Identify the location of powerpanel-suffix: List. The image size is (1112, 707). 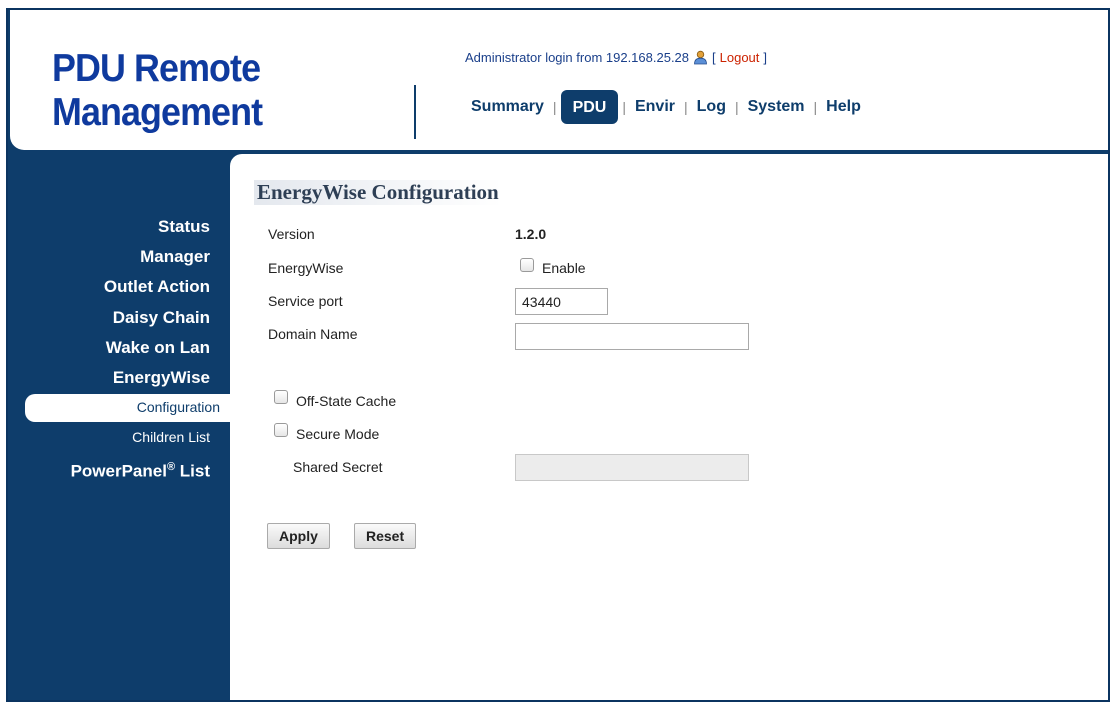
(192, 471).